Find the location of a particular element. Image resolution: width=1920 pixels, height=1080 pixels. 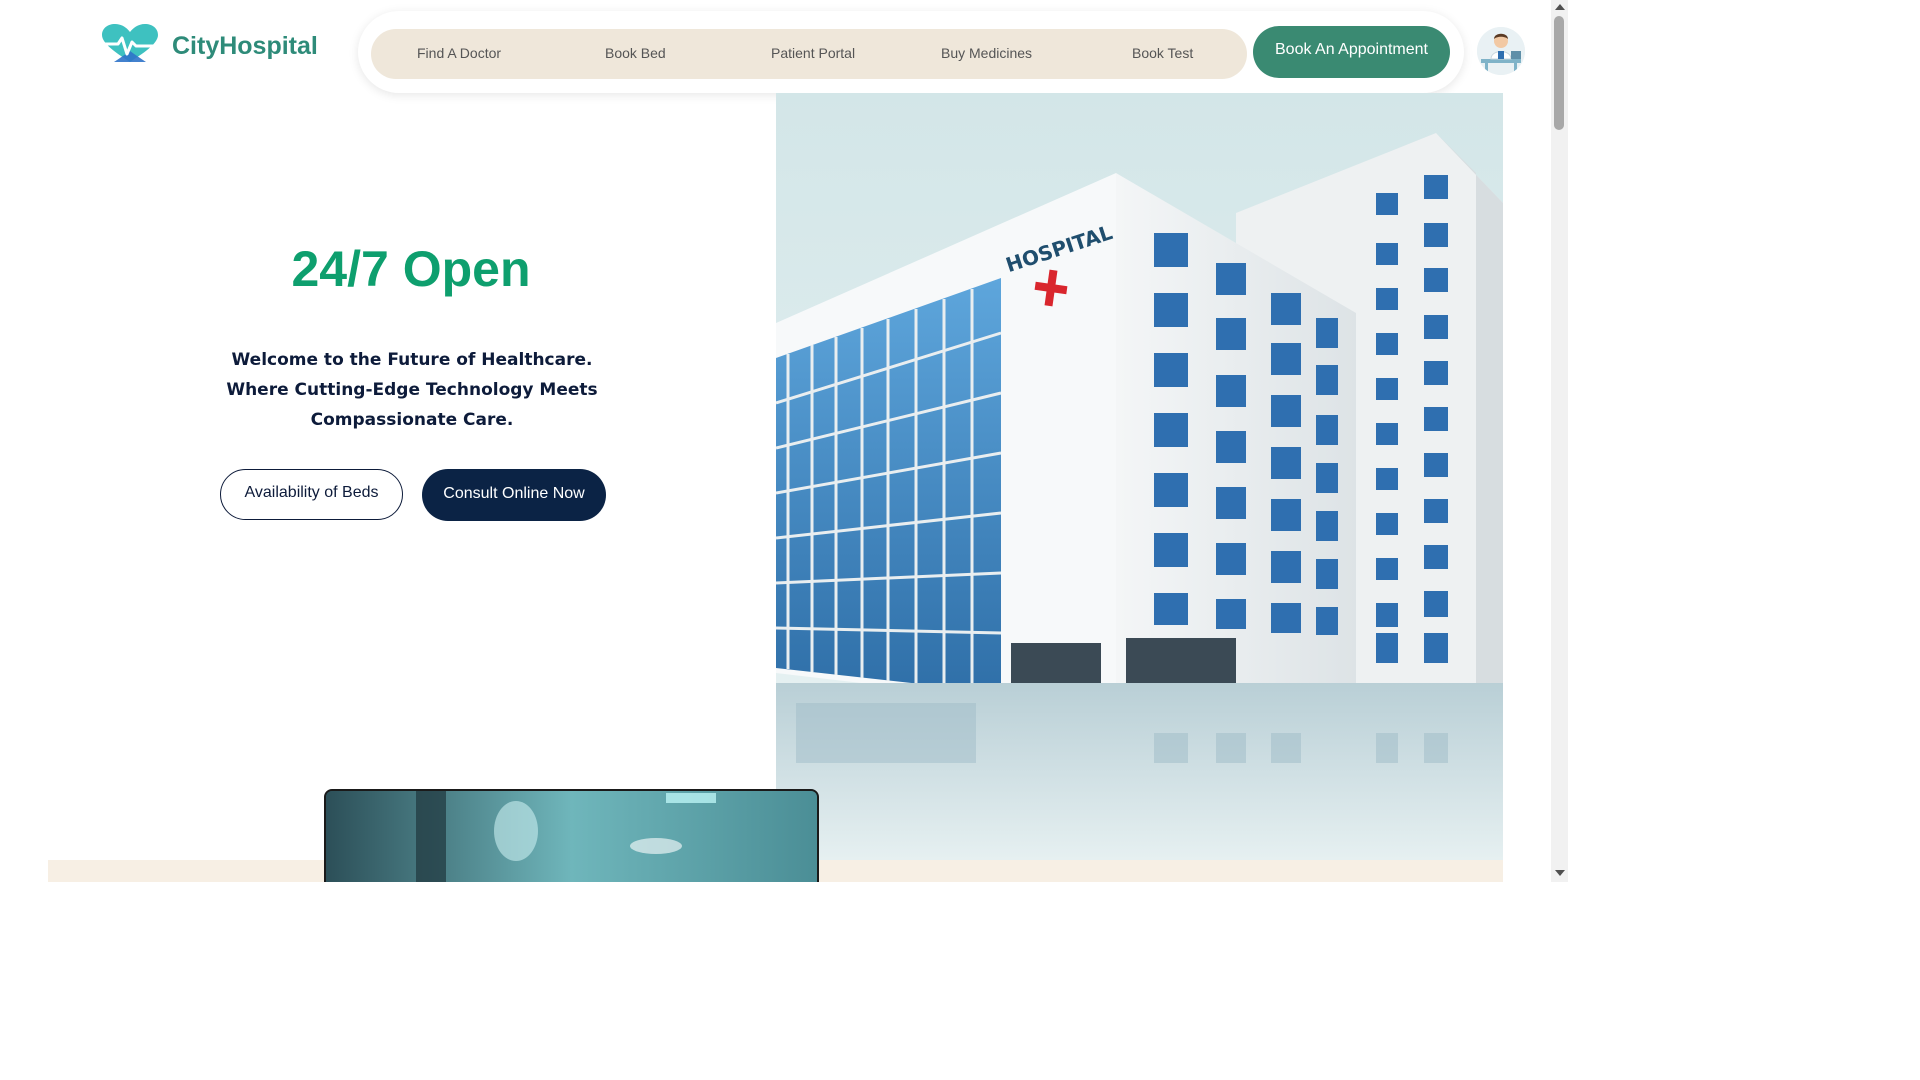

nav-patient-portal: Patient Portal is located at coordinates (813, 53).